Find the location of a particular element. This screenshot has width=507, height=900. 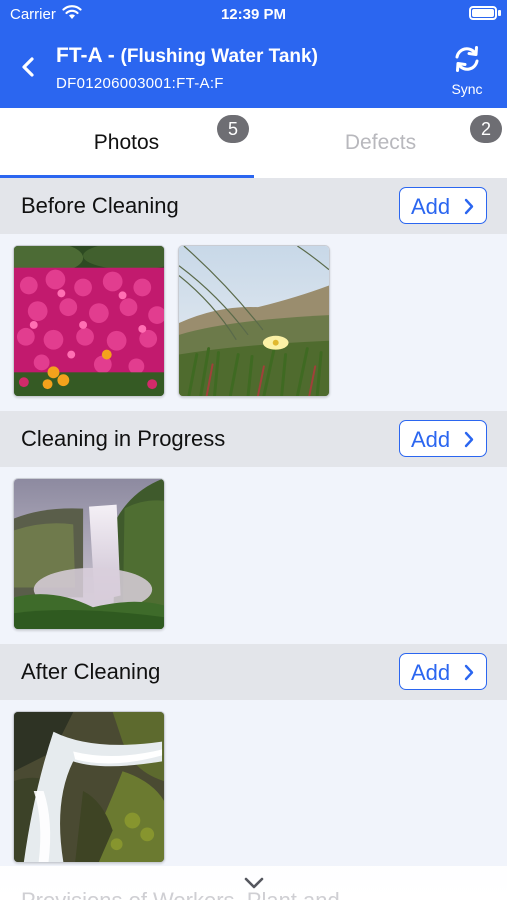

add-after-cleaning-button: Add is located at coordinates (443, 671).